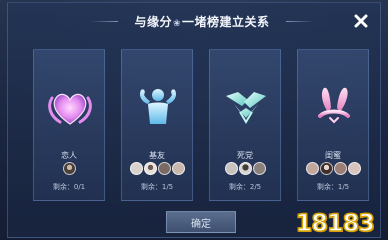 This screenshot has height=240, width=388. Describe the element at coordinates (177, 23) in the screenshot. I see `title-symbol: ❀` at that location.